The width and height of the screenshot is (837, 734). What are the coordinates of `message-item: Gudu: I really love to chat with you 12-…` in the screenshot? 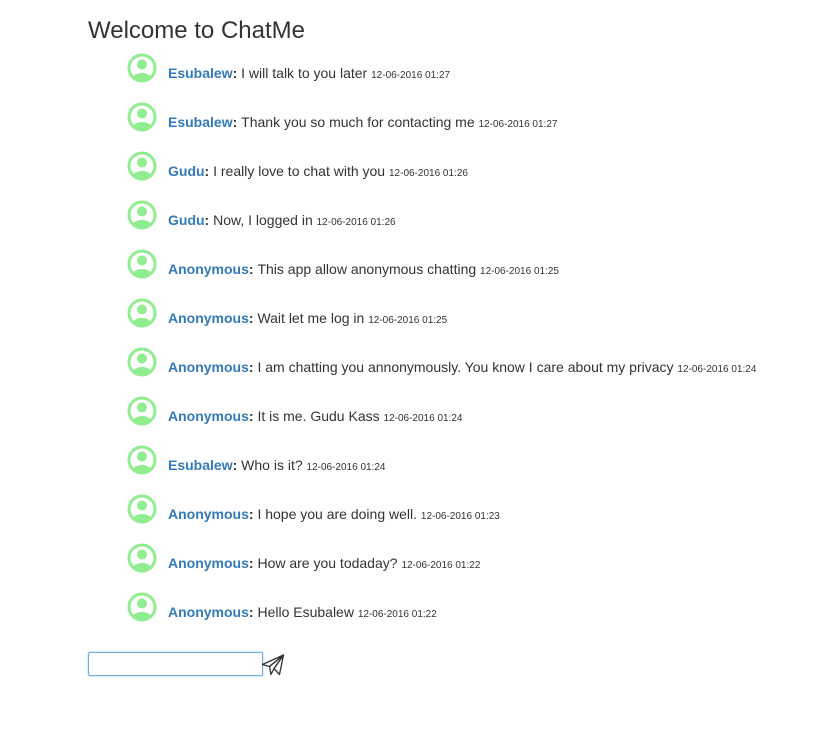 It's located at (477, 175).